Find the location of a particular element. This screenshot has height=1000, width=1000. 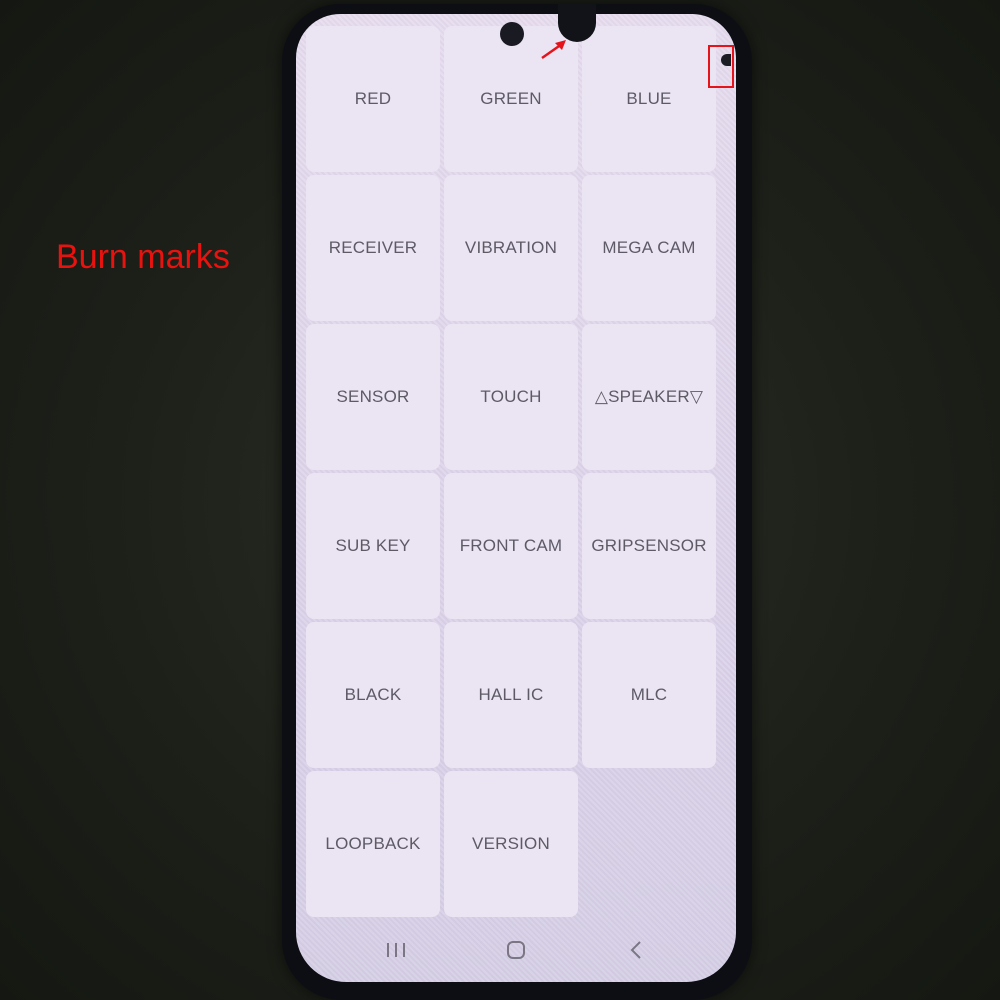

burn-marks-annotation: Burn marks is located at coordinates (143, 257).